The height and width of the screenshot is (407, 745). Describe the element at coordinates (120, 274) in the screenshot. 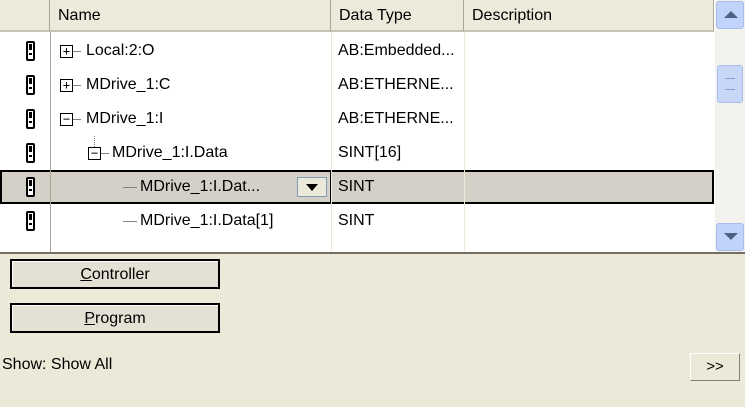

I see `controller-button-label: ontroller` at that location.